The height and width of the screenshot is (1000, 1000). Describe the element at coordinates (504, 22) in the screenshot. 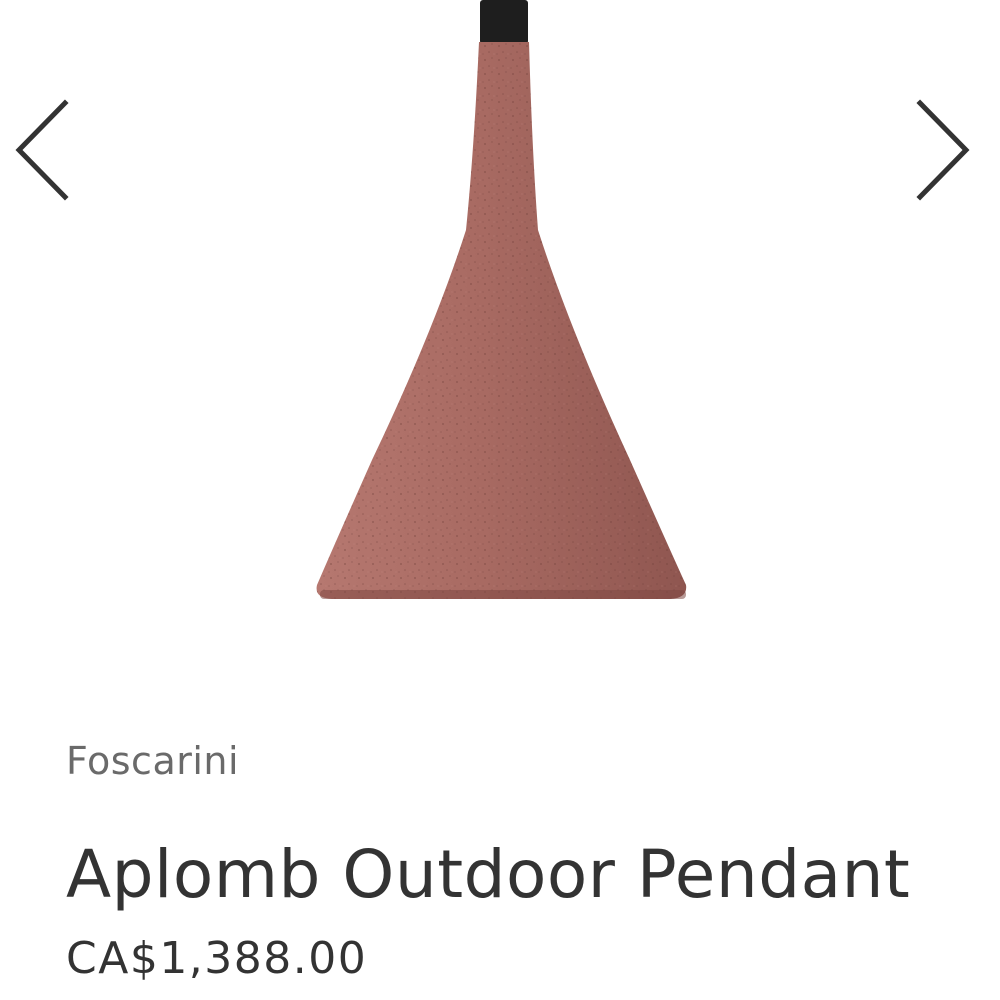

I see `lamp-cord` at that location.